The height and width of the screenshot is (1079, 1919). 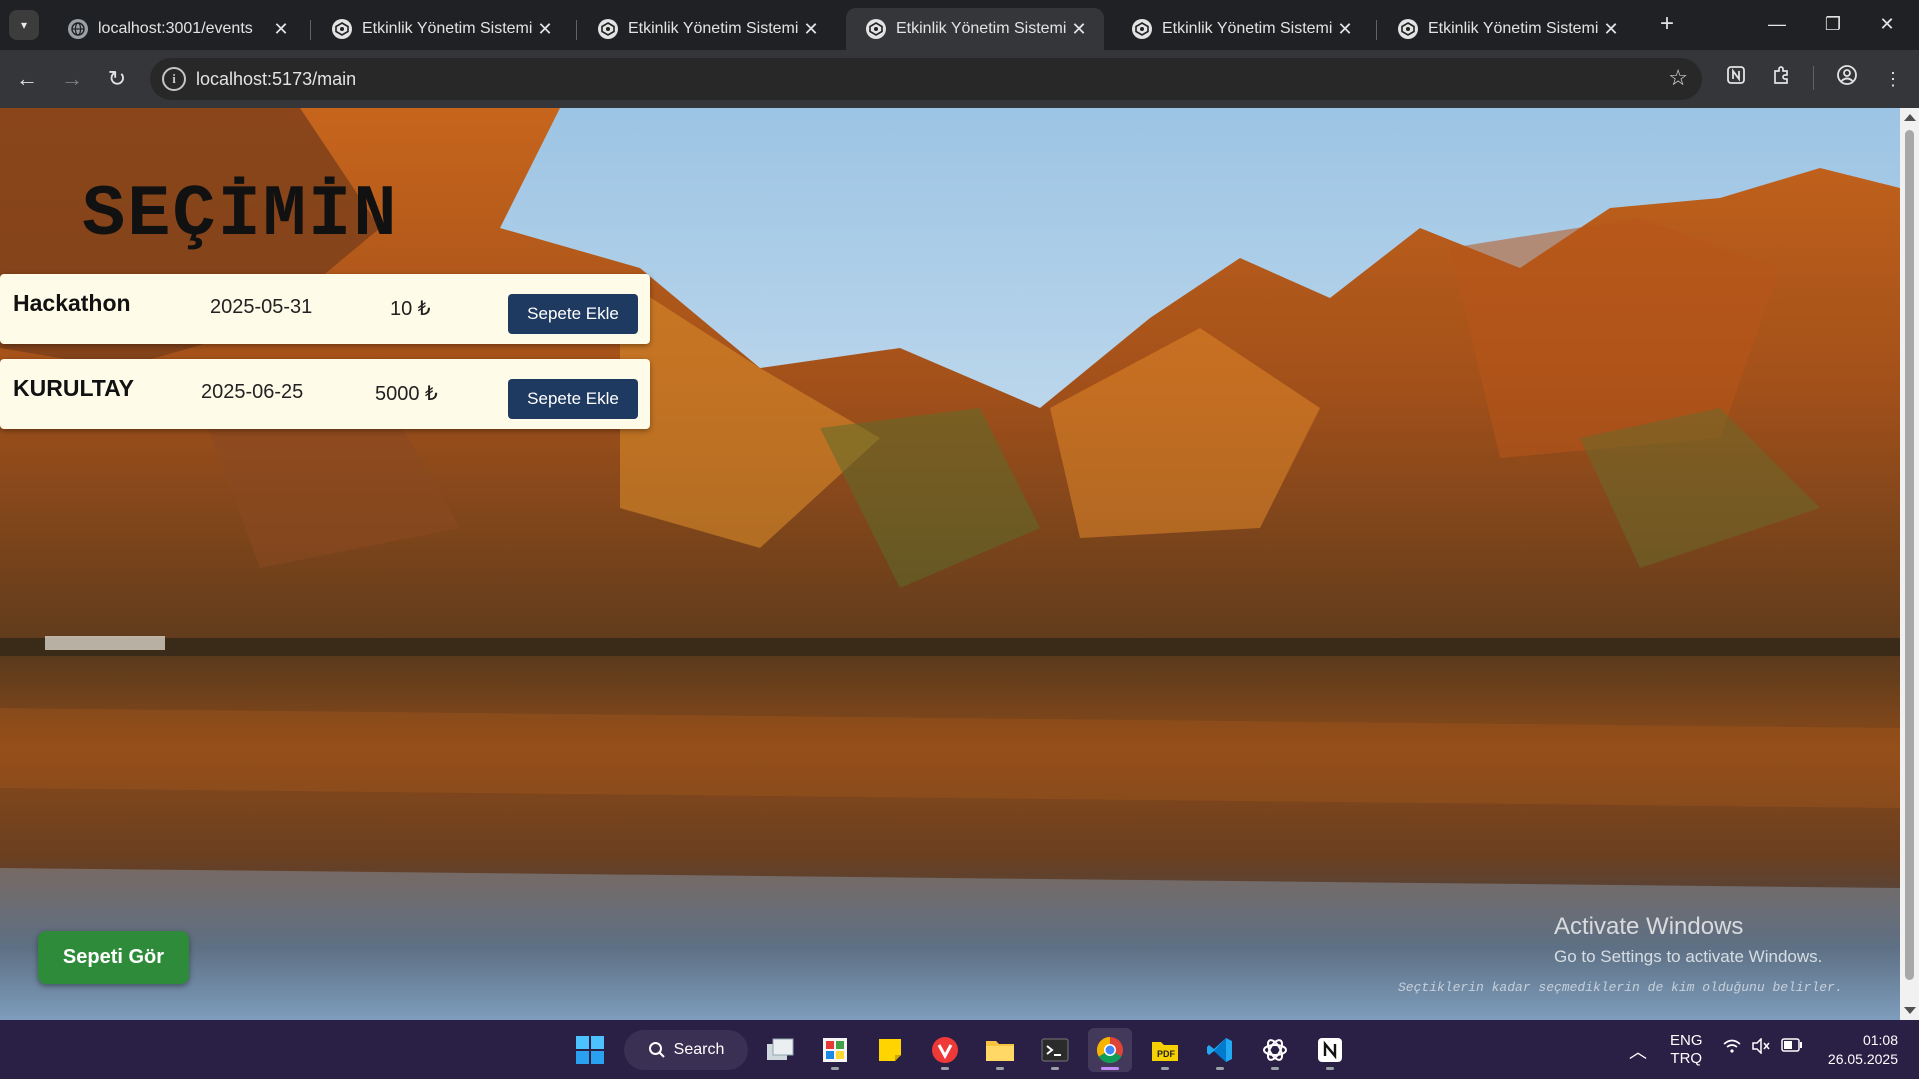 I want to click on profile-avatar-icon, so click(x=1847, y=79).